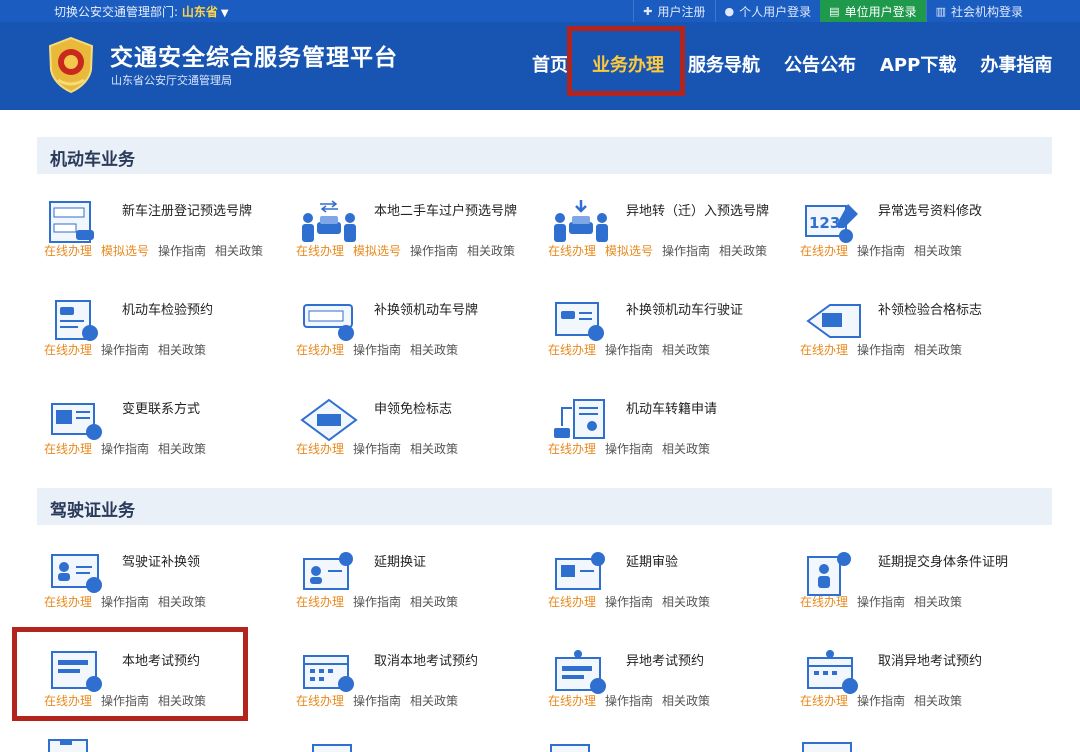 Image resolution: width=1080 pixels, height=752 pixels. I want to click on nav-app-download: APP下载, so click(918, 66).